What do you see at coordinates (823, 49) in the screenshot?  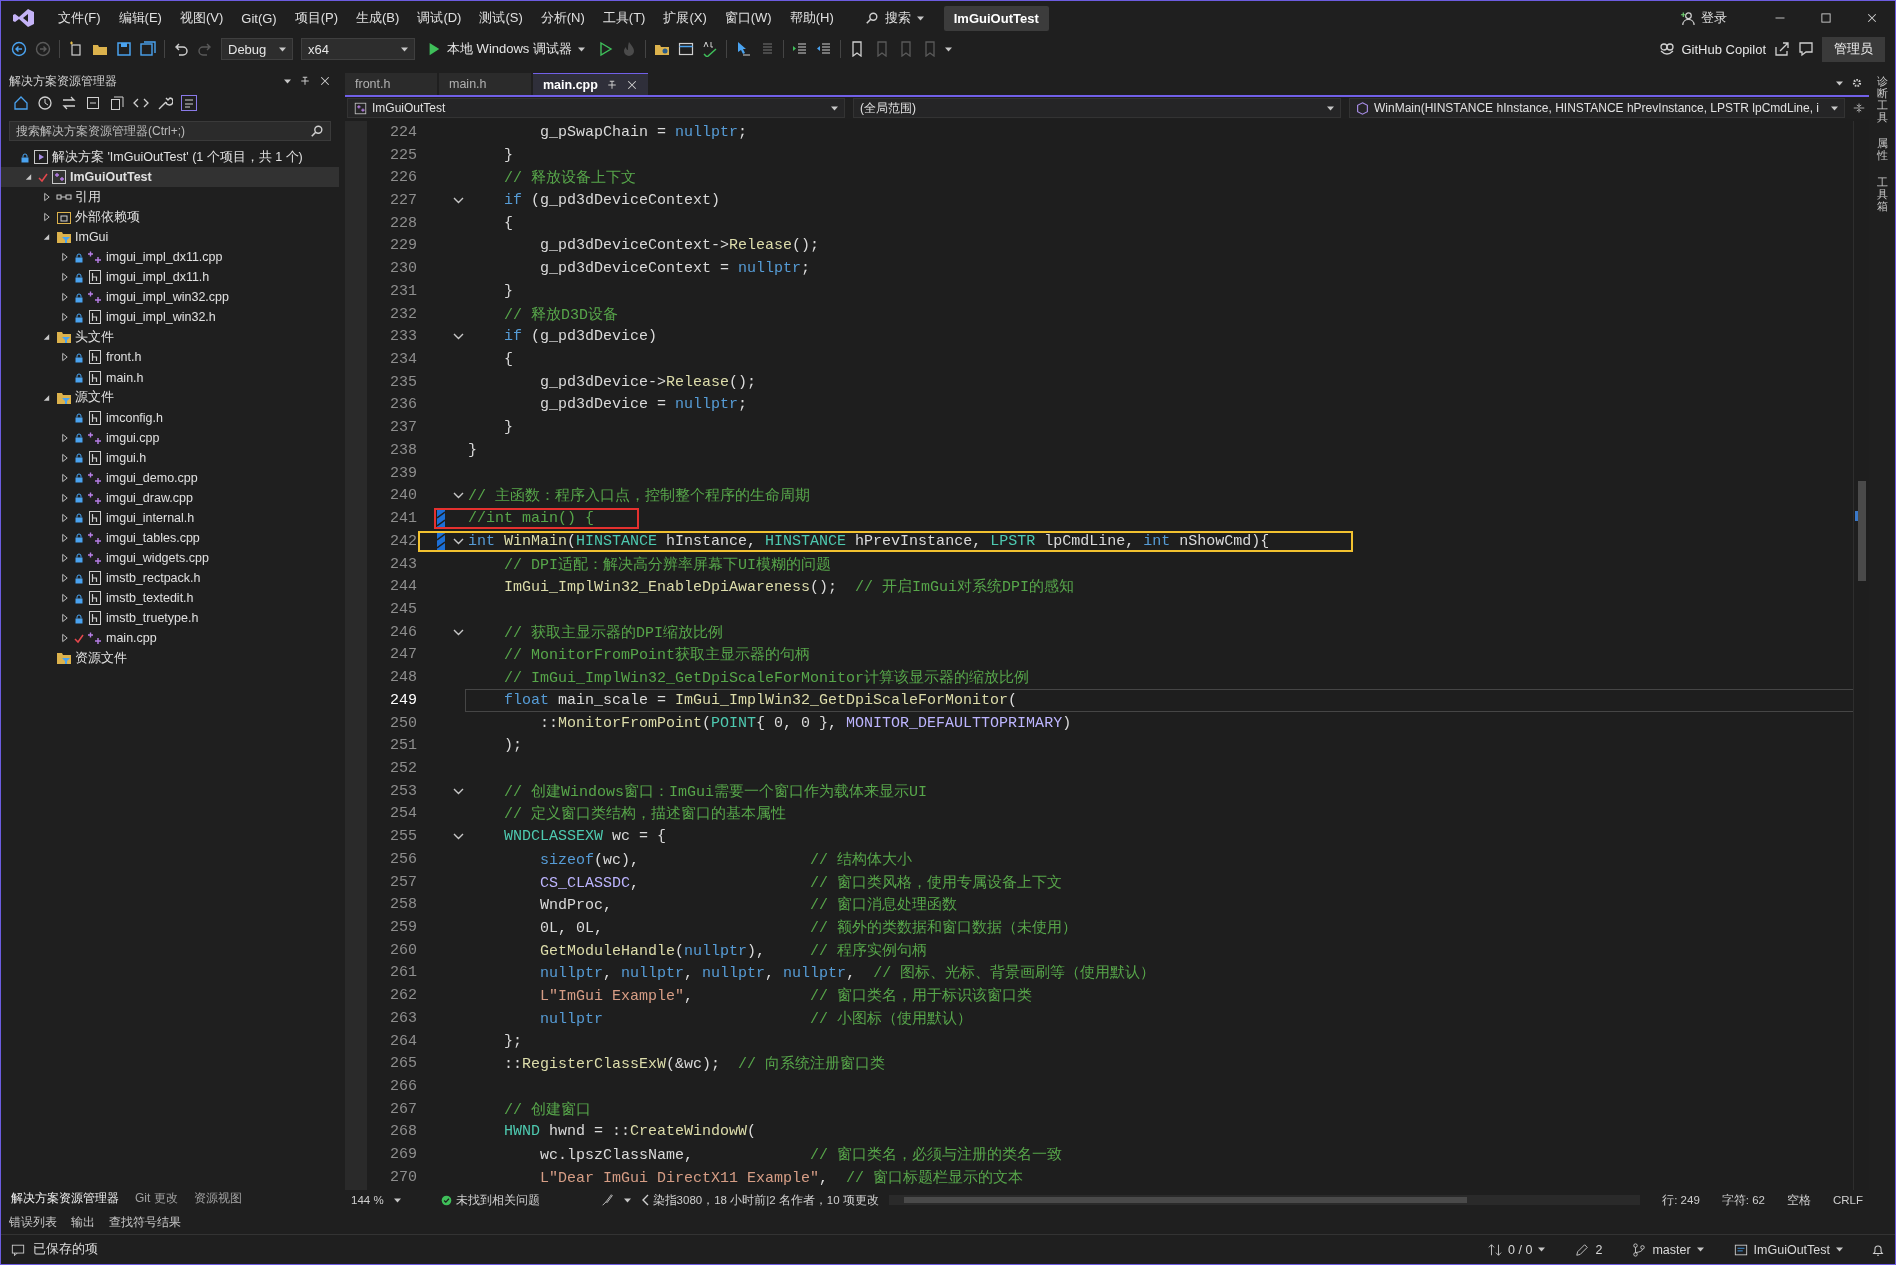 I see `outdent-icon` at bounding box center [823, 49].